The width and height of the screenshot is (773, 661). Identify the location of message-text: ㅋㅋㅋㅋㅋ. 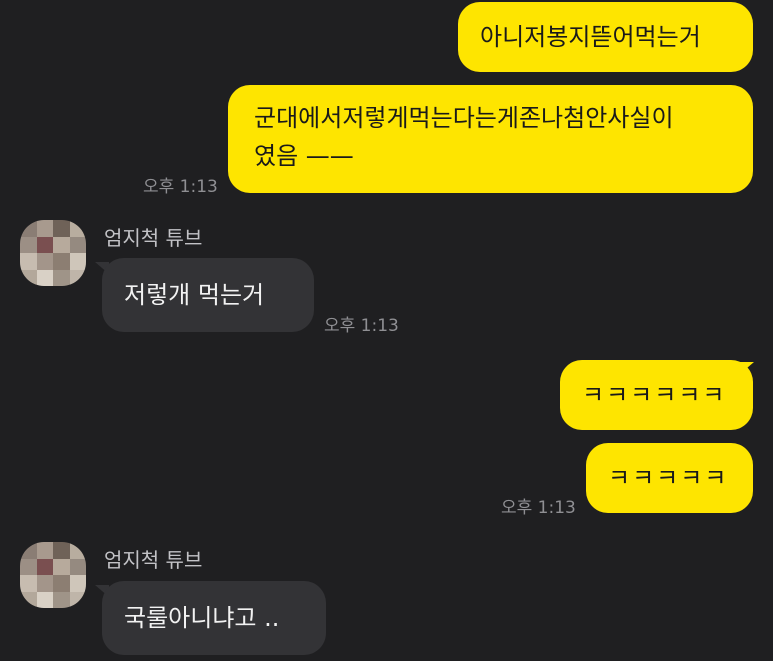
(668, 478).